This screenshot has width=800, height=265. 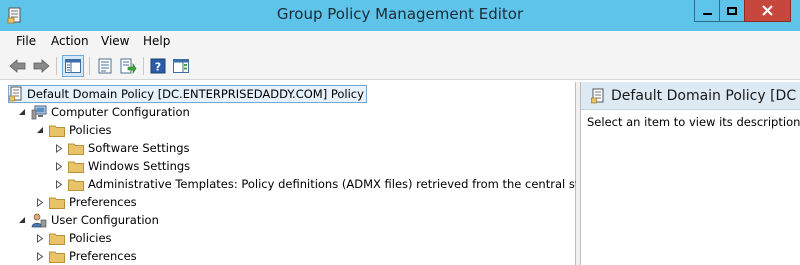 I want to click on details-description: Select an item to view its description., so click(x=693, y=122).